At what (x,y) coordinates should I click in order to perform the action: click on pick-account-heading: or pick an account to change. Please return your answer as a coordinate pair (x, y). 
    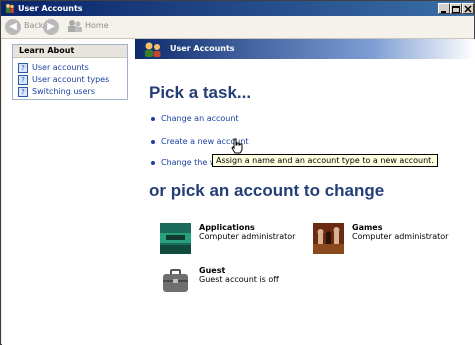
    Looking at the image, I should click on (267, 190).